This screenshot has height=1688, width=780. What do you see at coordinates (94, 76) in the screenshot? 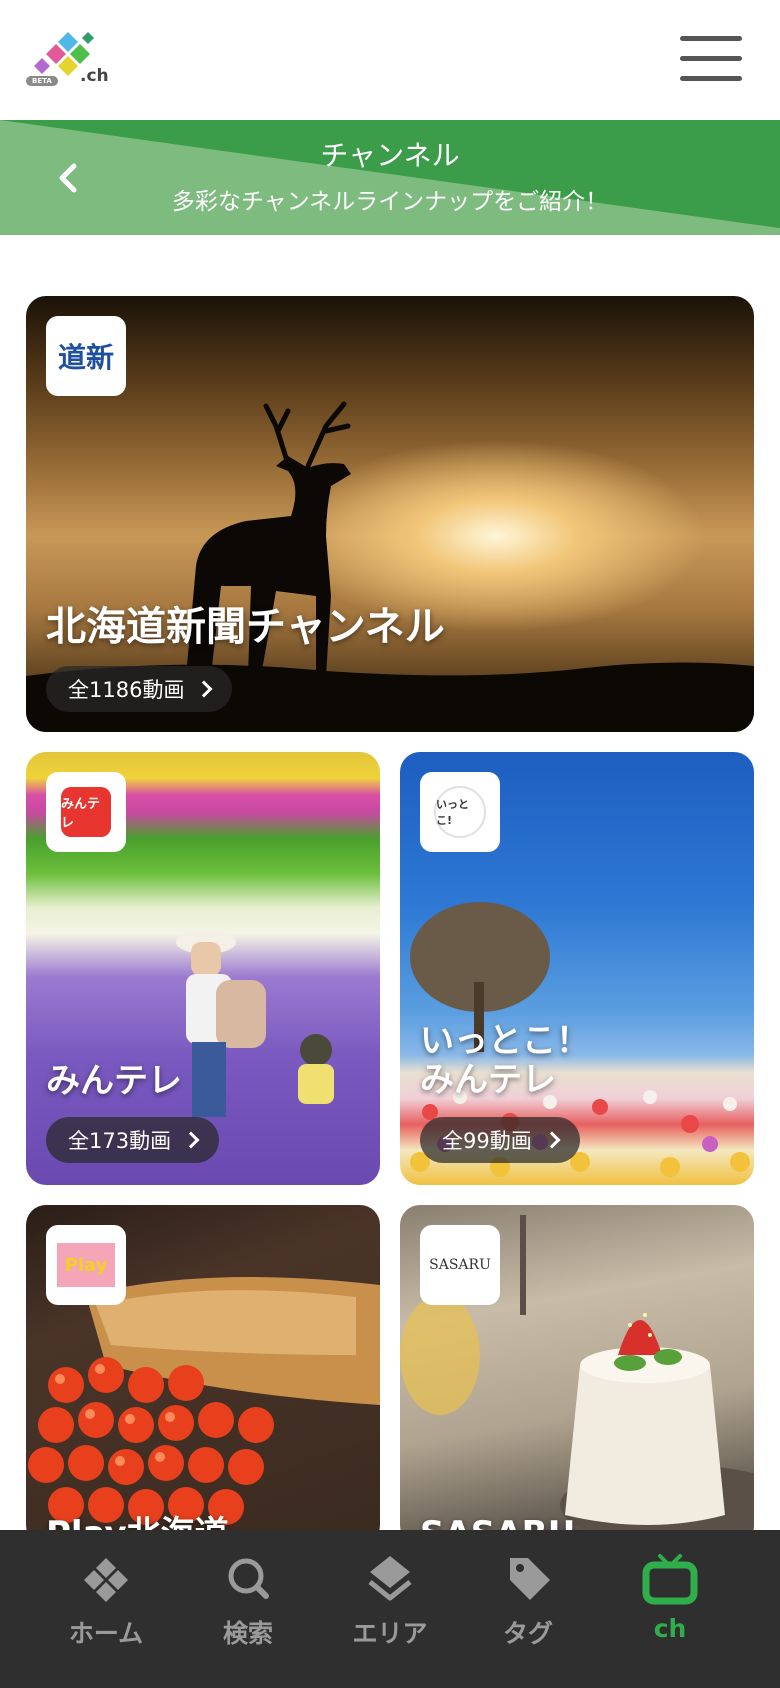
I see `logo-suffix: .ch` at bounding box center [94, 76].